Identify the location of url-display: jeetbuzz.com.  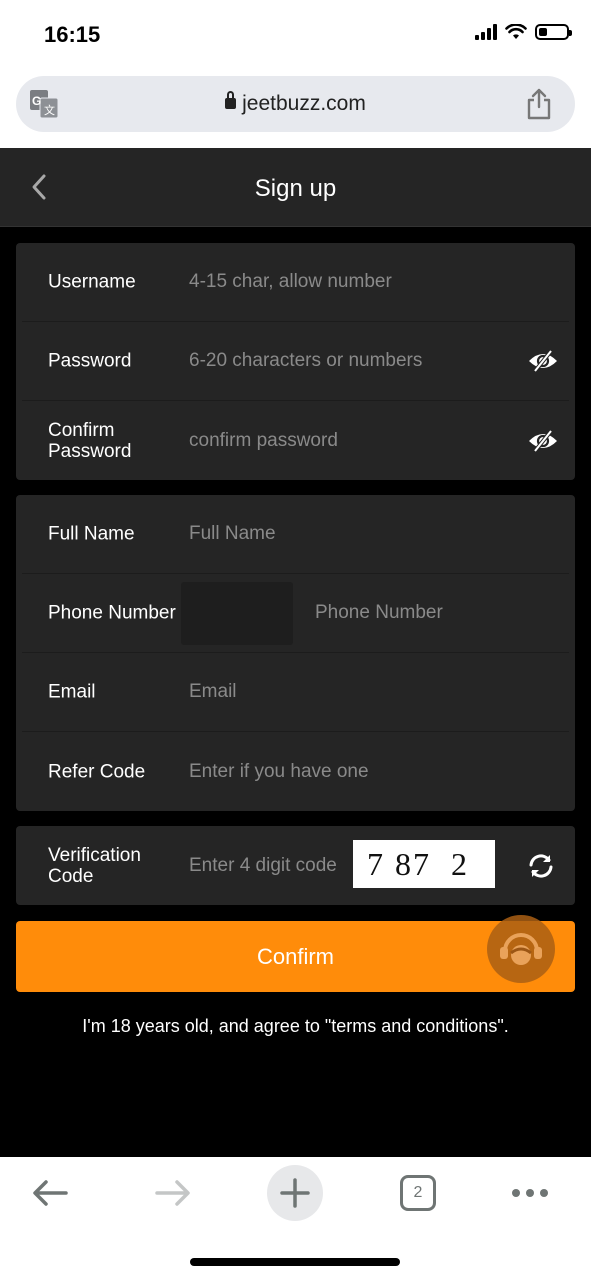
(295, 103).